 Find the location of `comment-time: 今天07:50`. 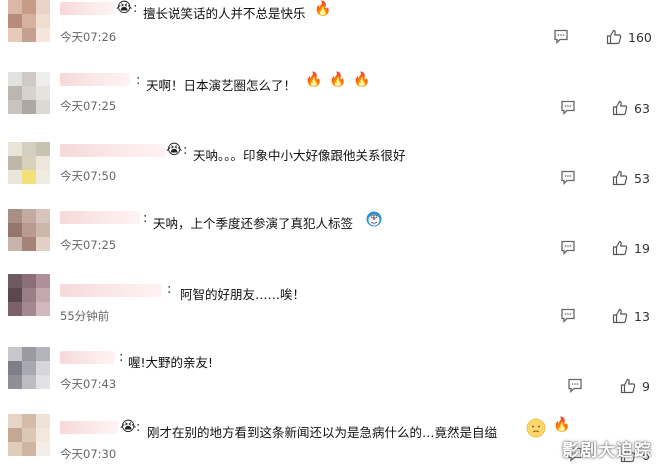

comment-time: 今天07:50 is located at coordinates (88, 176).